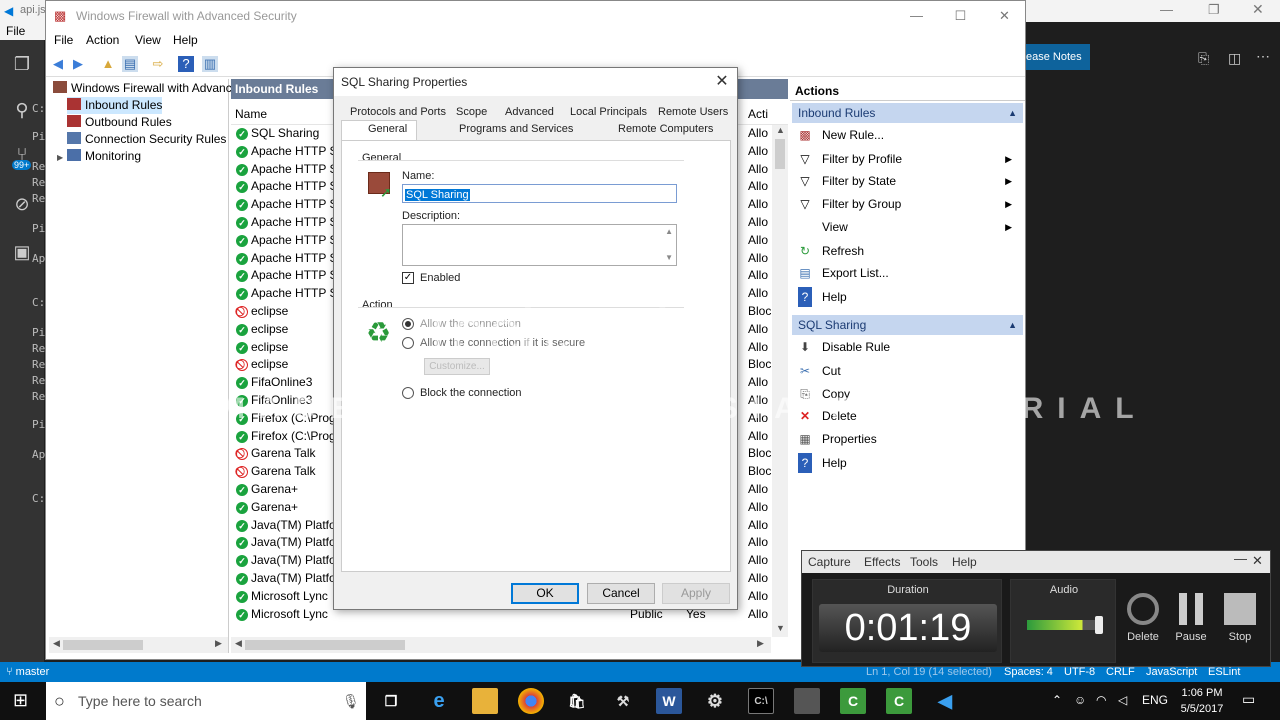 This screenshot has height=720, width=1280. What do you see at coordinates (22, 110) in the screenshot?
I see `search-icon: ⚲` at bounding box center [22, 110].